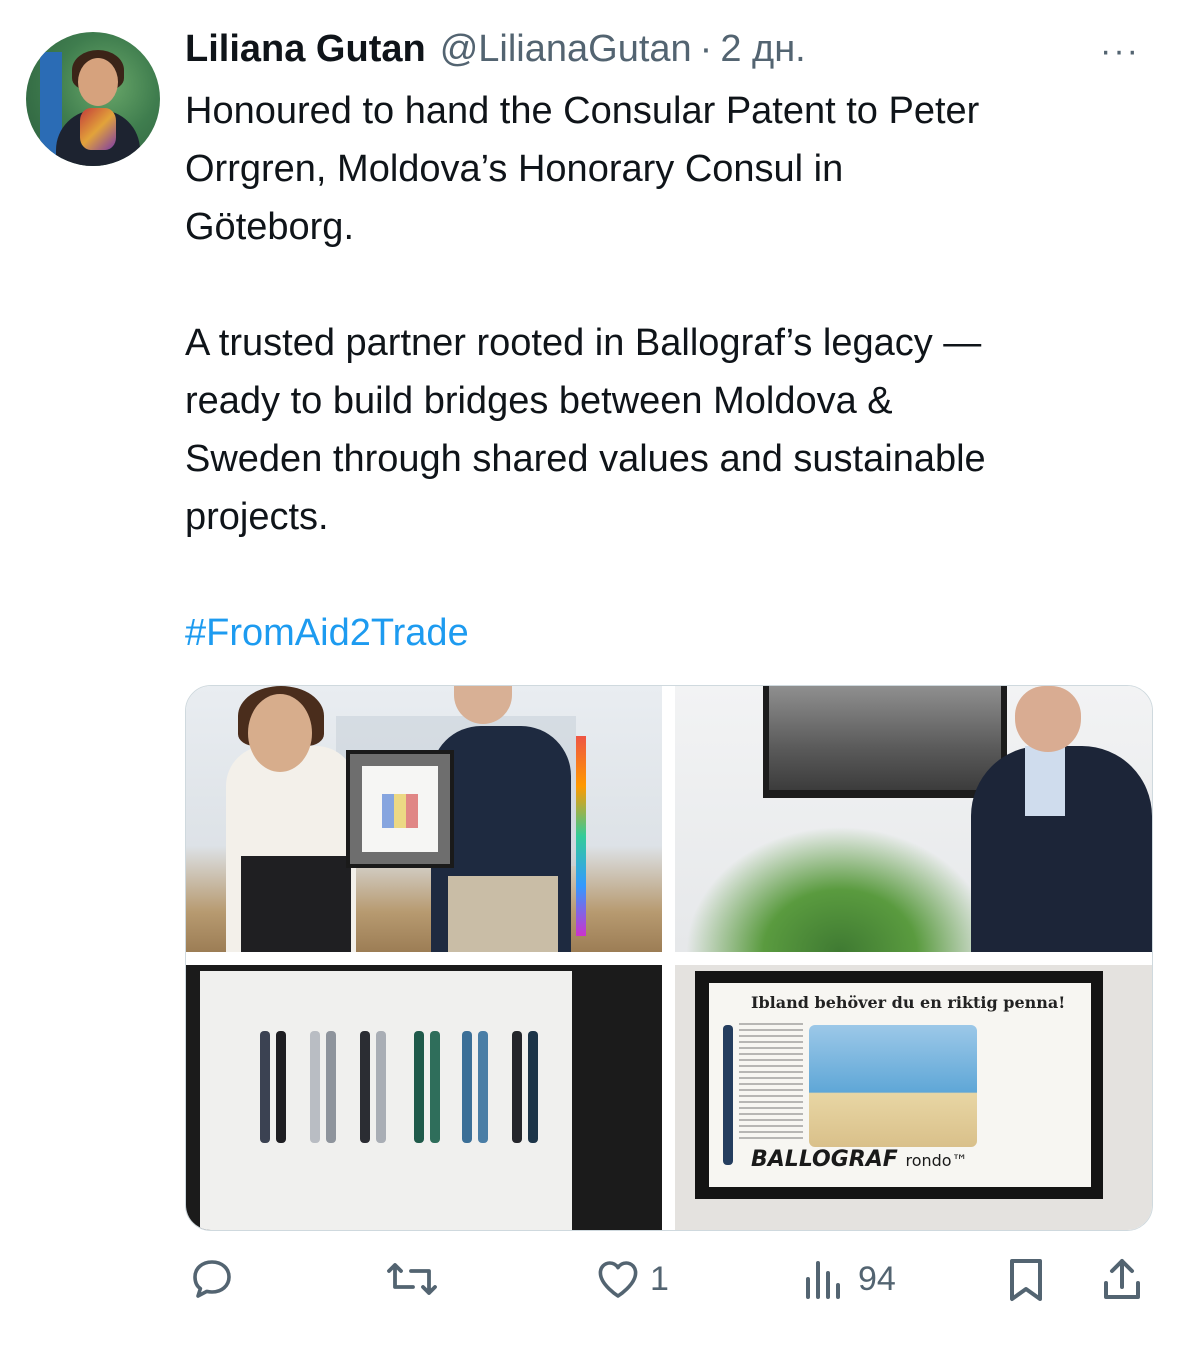 The height and width of the screenshot is (1346, 1179). Describe the element at coordinates (908, 1002) in the screenshot. I see `poster-headline: Ibland behöver du en riktig penna!` at that location.